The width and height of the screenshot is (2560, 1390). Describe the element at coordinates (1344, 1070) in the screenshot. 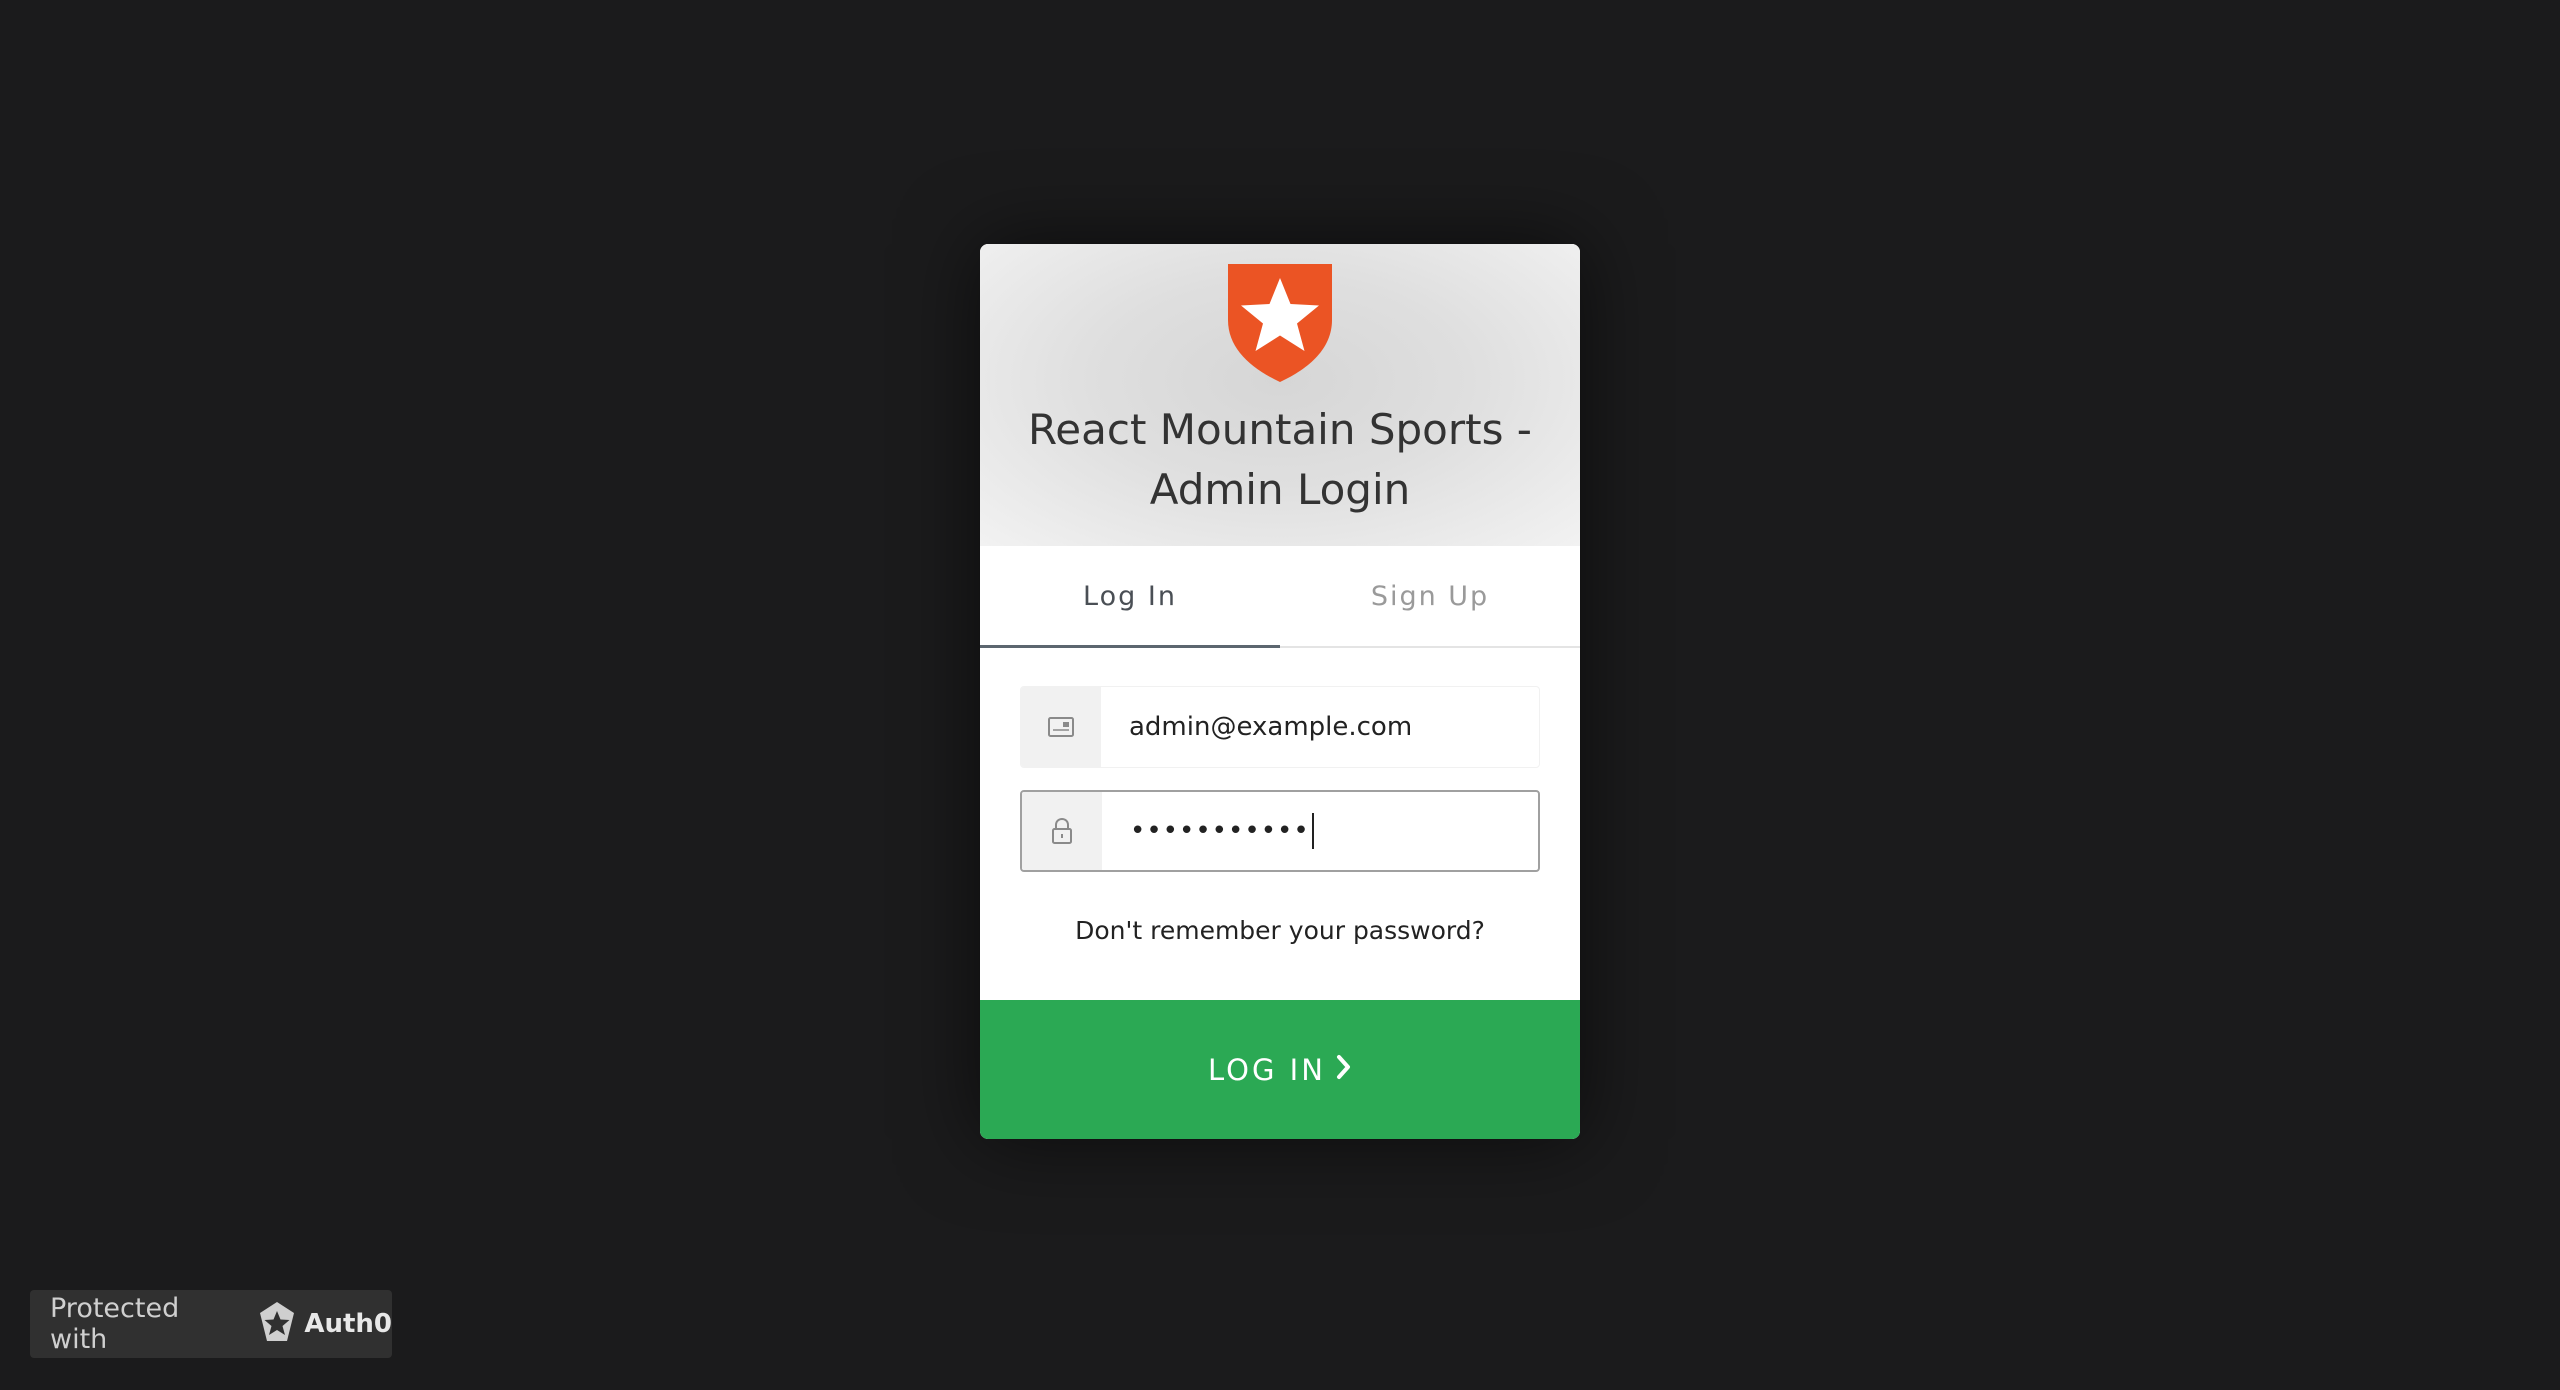

I see `chevron-right-icon` at that location.